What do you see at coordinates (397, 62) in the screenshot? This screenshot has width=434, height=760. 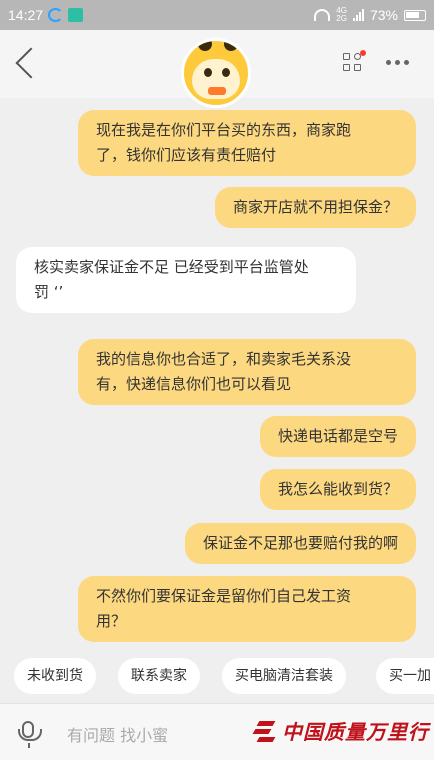 I see `more-options-icon` at bounding box center [397, 62].